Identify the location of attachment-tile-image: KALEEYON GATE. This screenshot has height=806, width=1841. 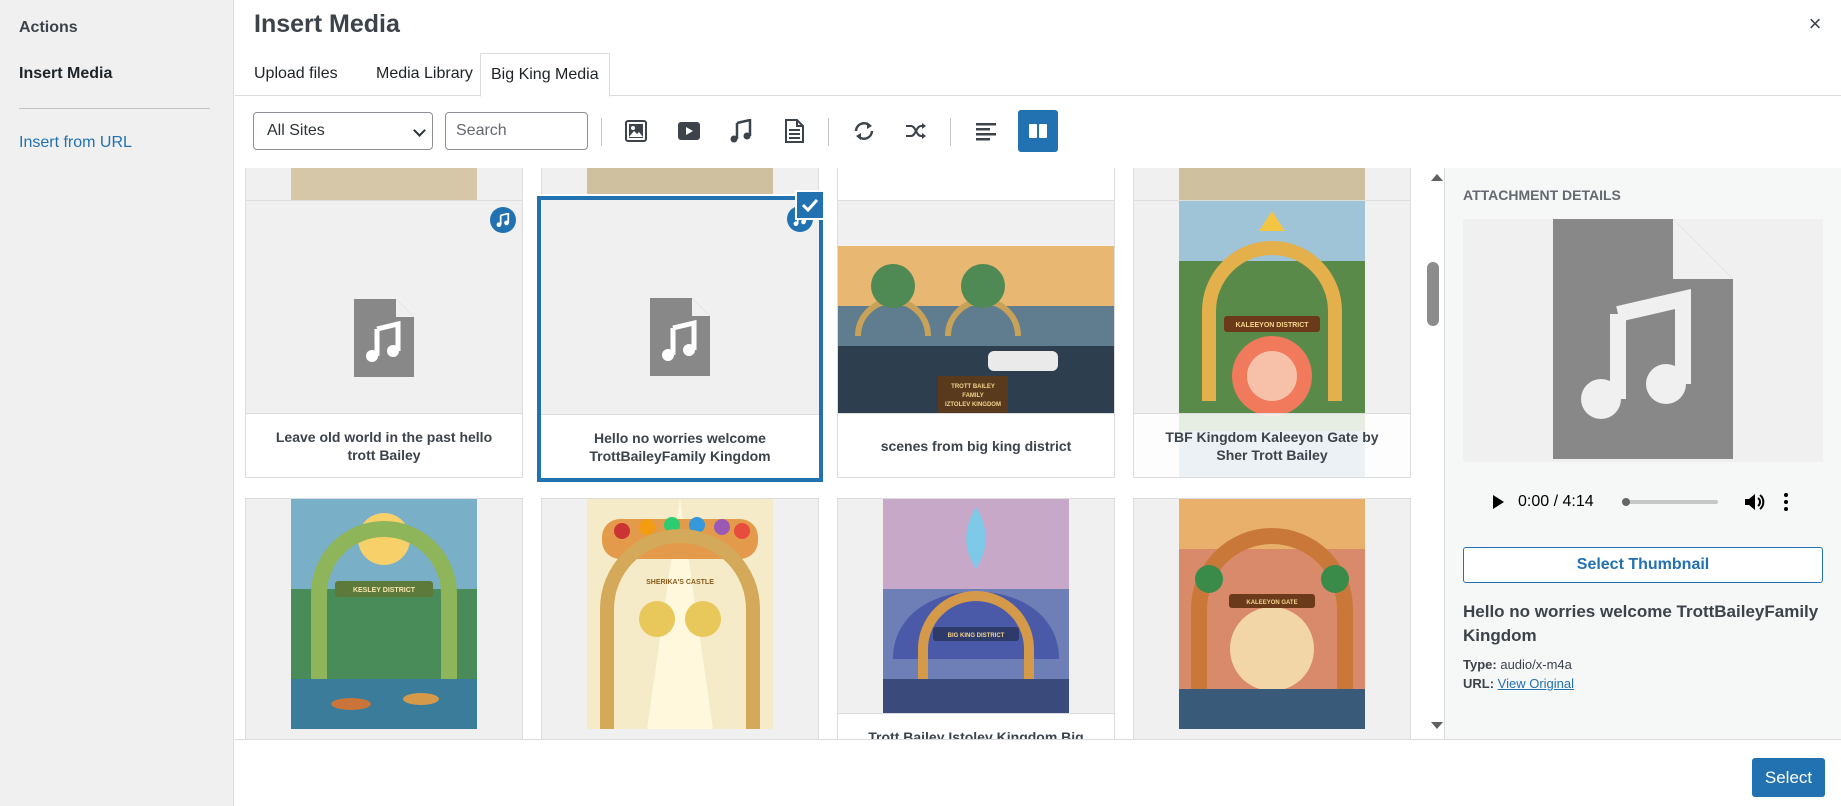
(1272, 618).